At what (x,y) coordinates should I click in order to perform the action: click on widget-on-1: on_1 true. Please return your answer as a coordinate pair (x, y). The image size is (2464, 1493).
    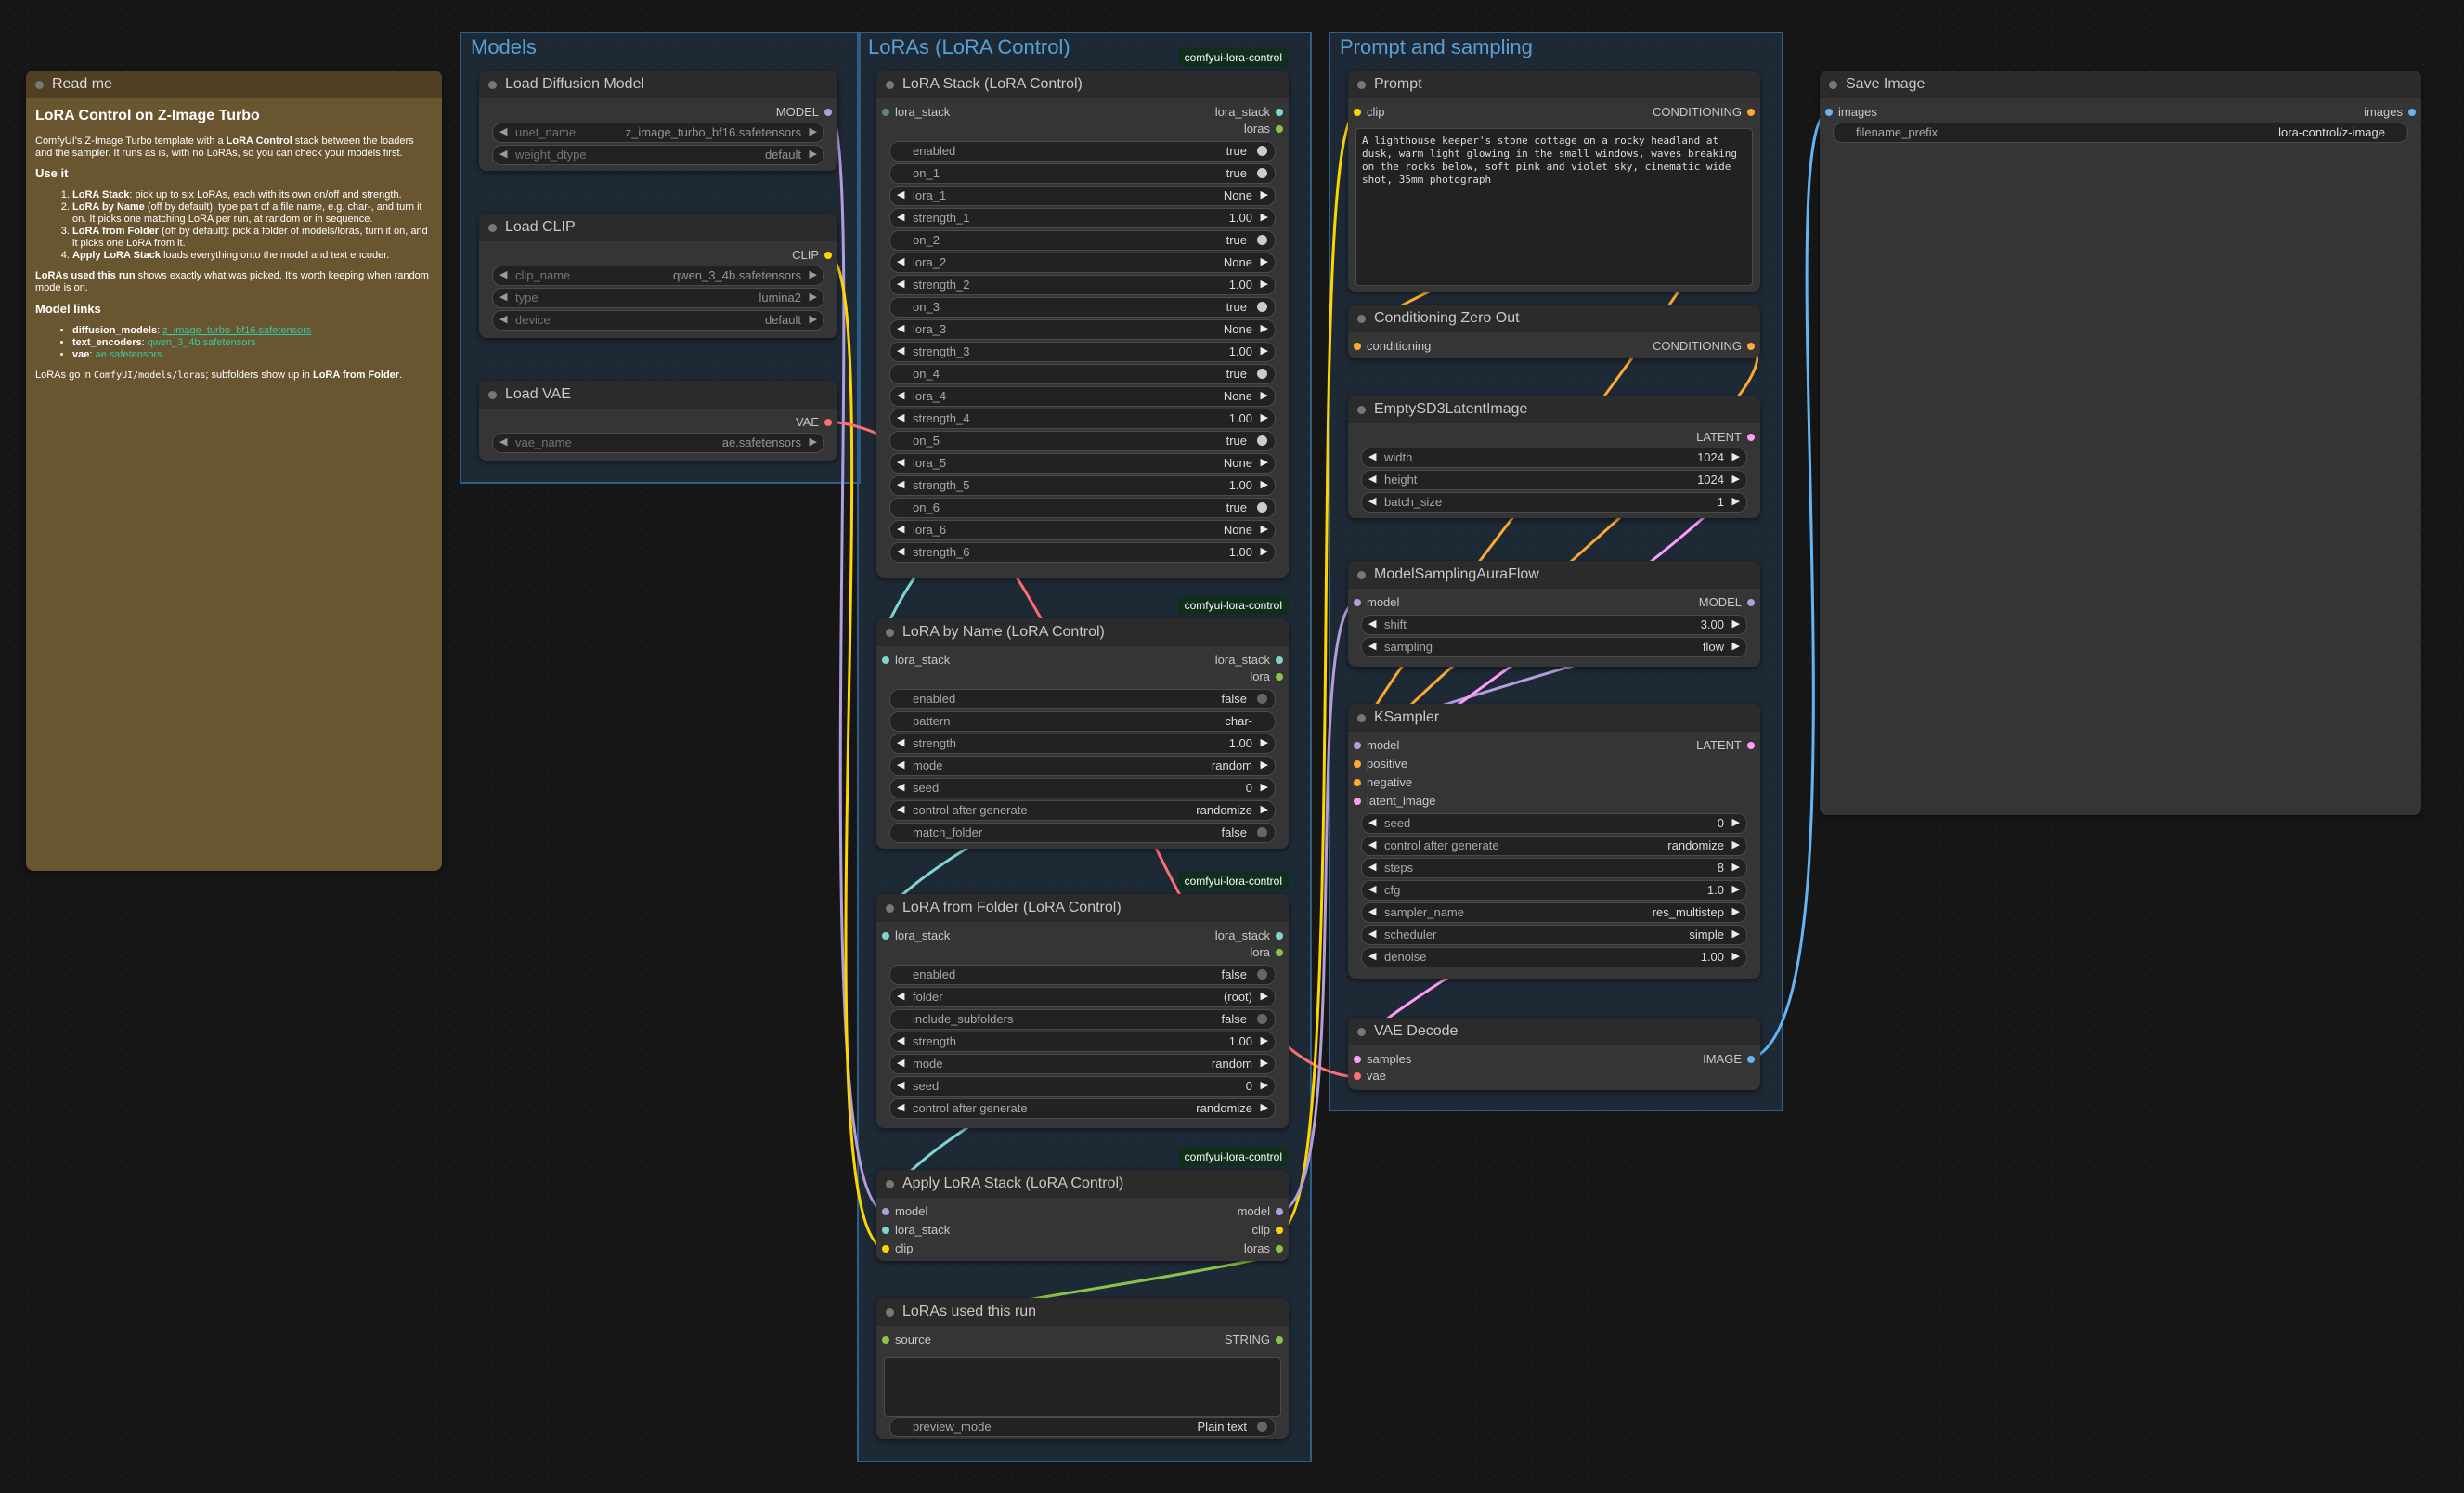
    Looking at the image, I should click on (1082, 173).